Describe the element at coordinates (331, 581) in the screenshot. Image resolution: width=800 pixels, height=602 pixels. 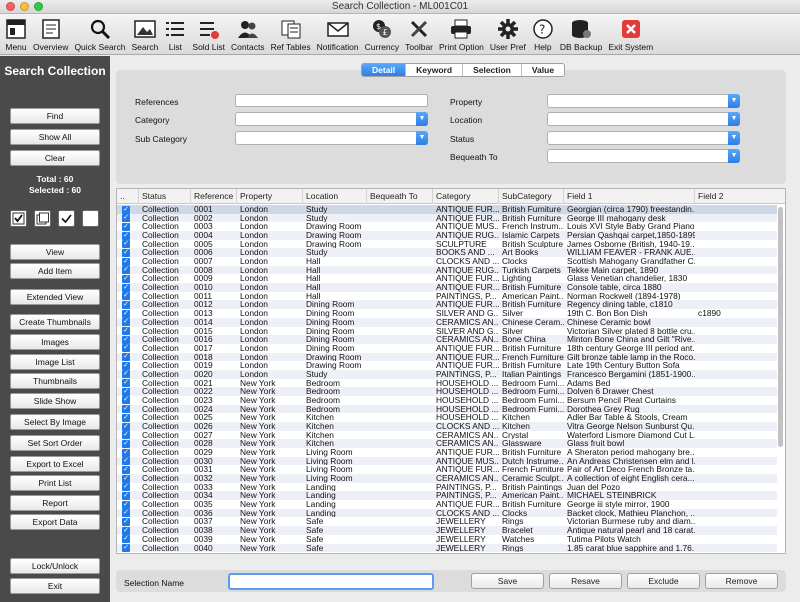
I see `selection-name-input` at that location.